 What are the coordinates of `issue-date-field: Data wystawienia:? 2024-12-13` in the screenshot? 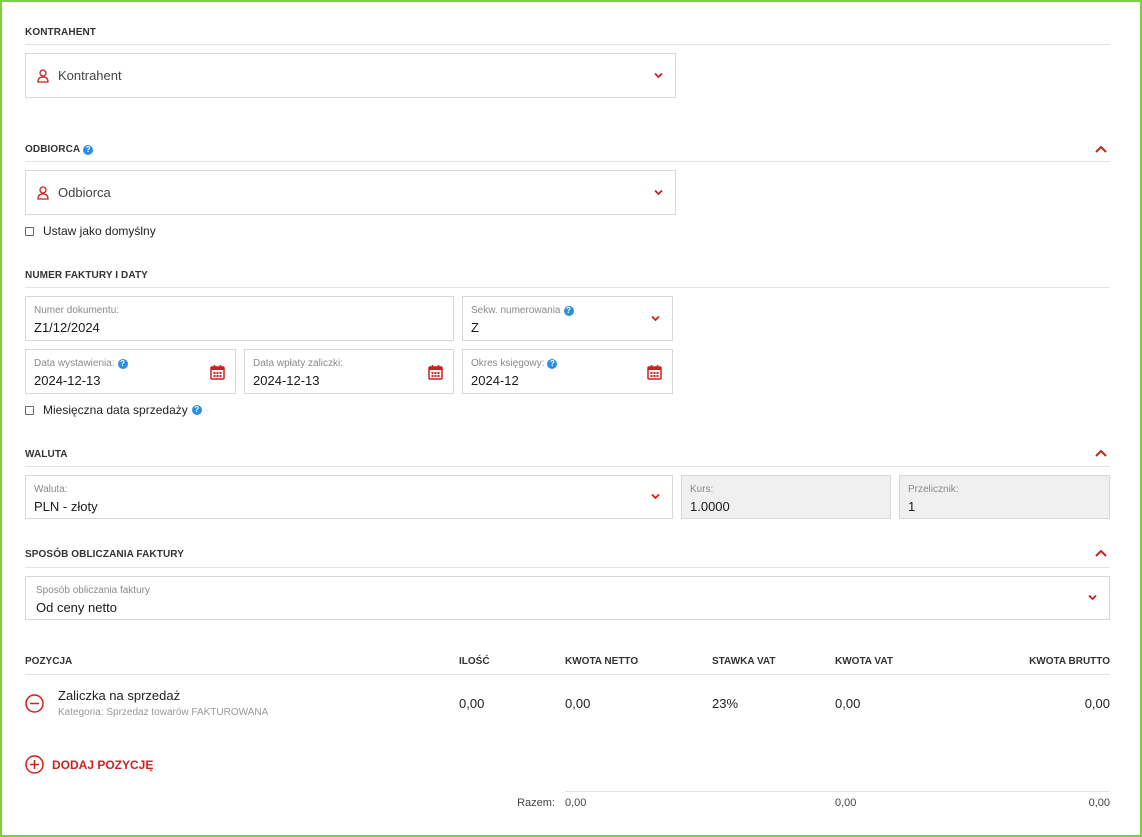 It's located at (130, 371).